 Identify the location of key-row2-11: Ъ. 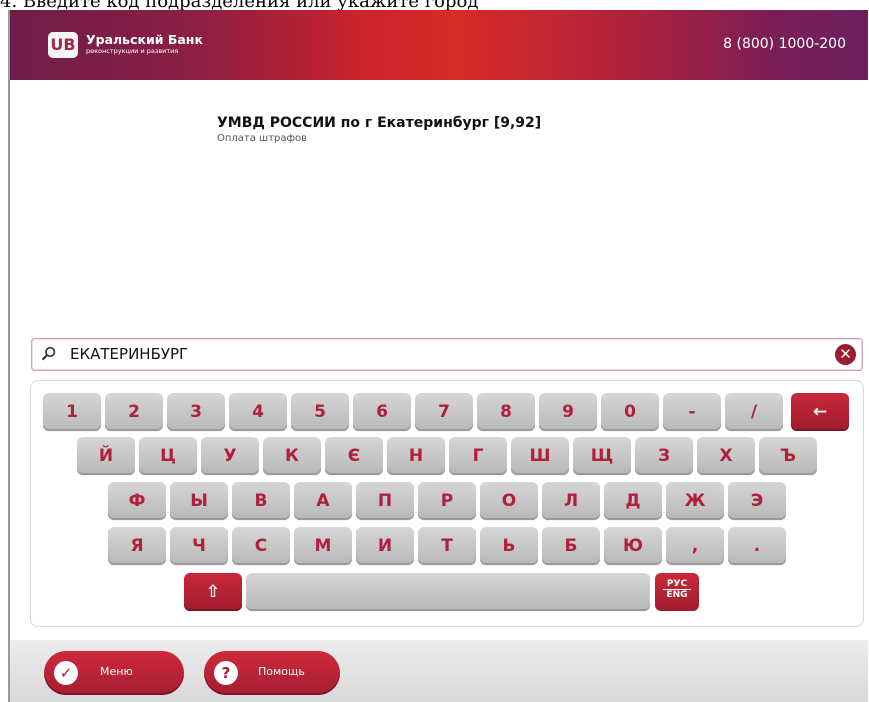
(788, 456).